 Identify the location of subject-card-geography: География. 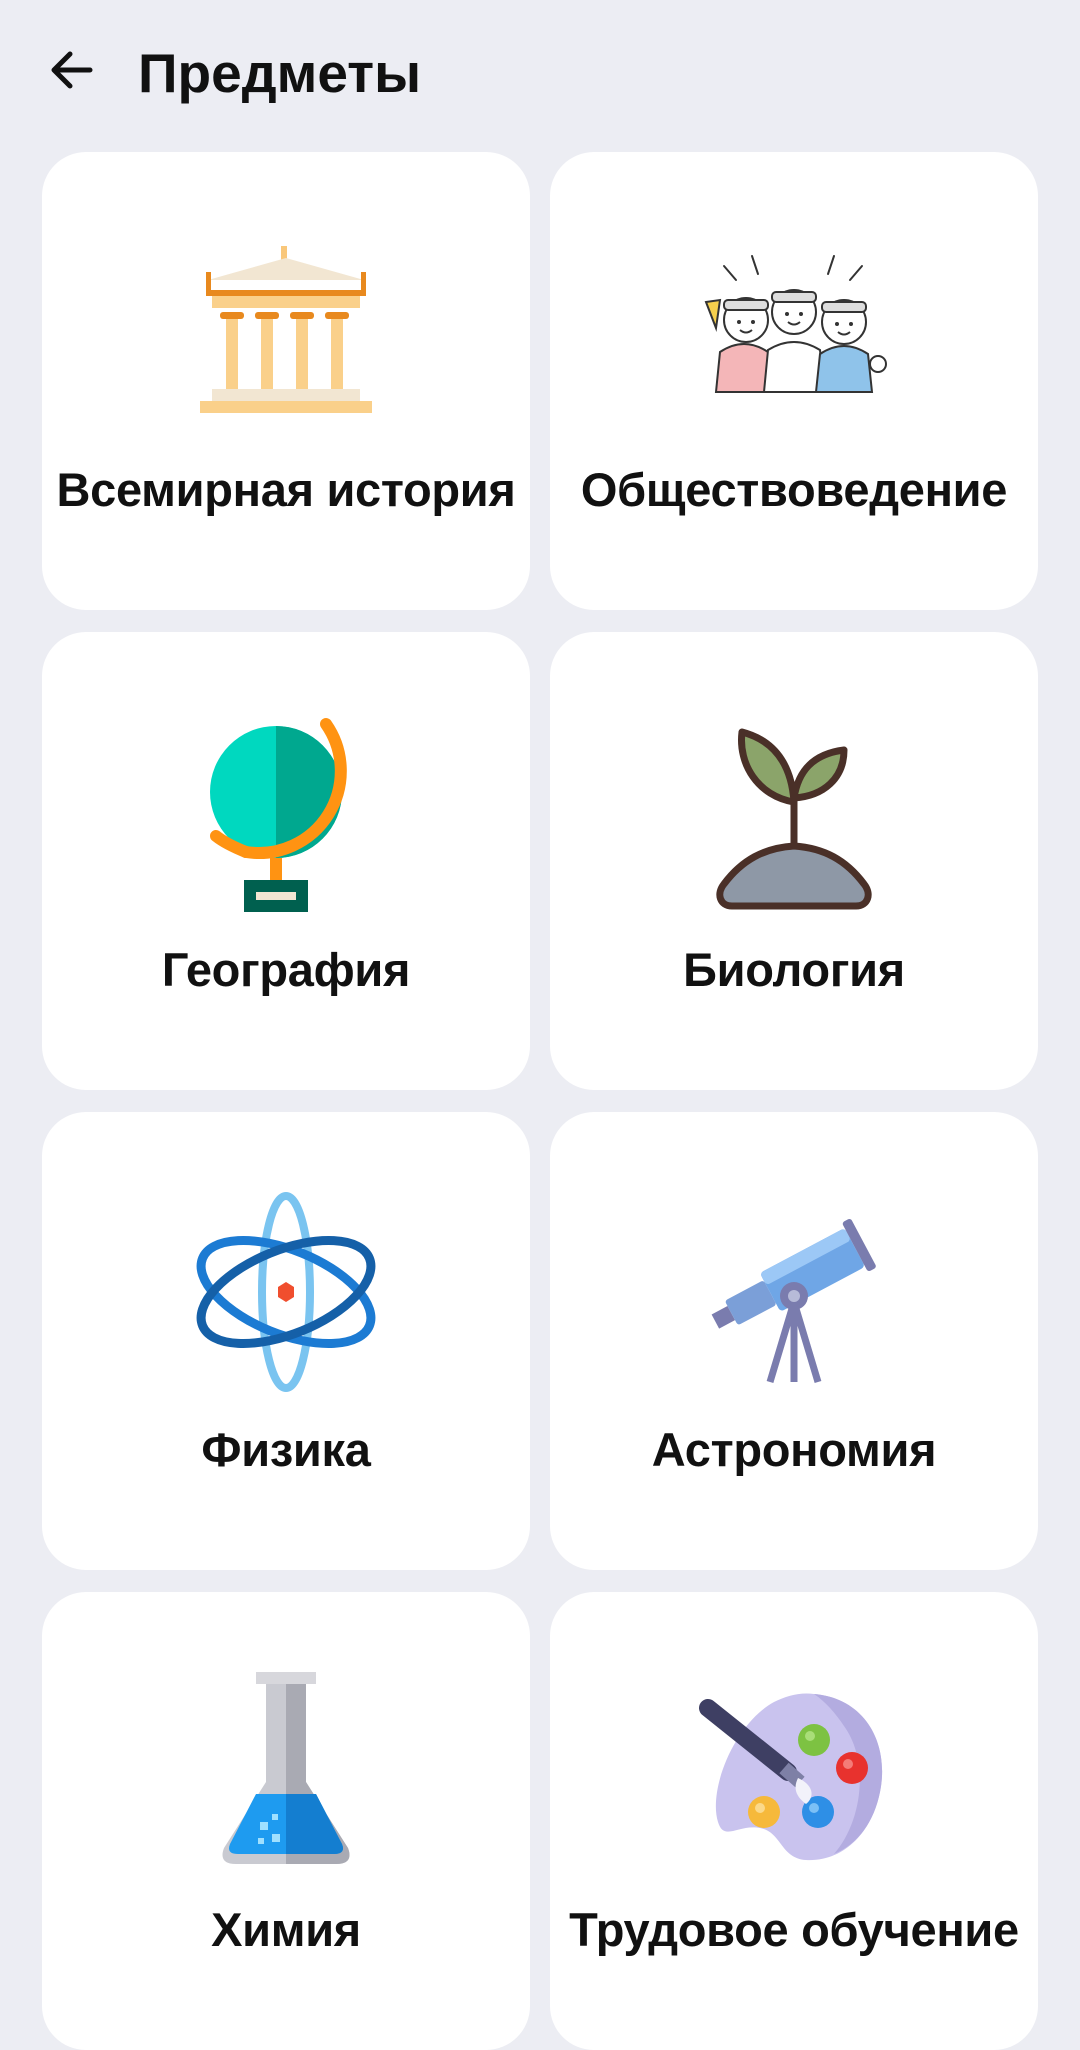
(286, 861).